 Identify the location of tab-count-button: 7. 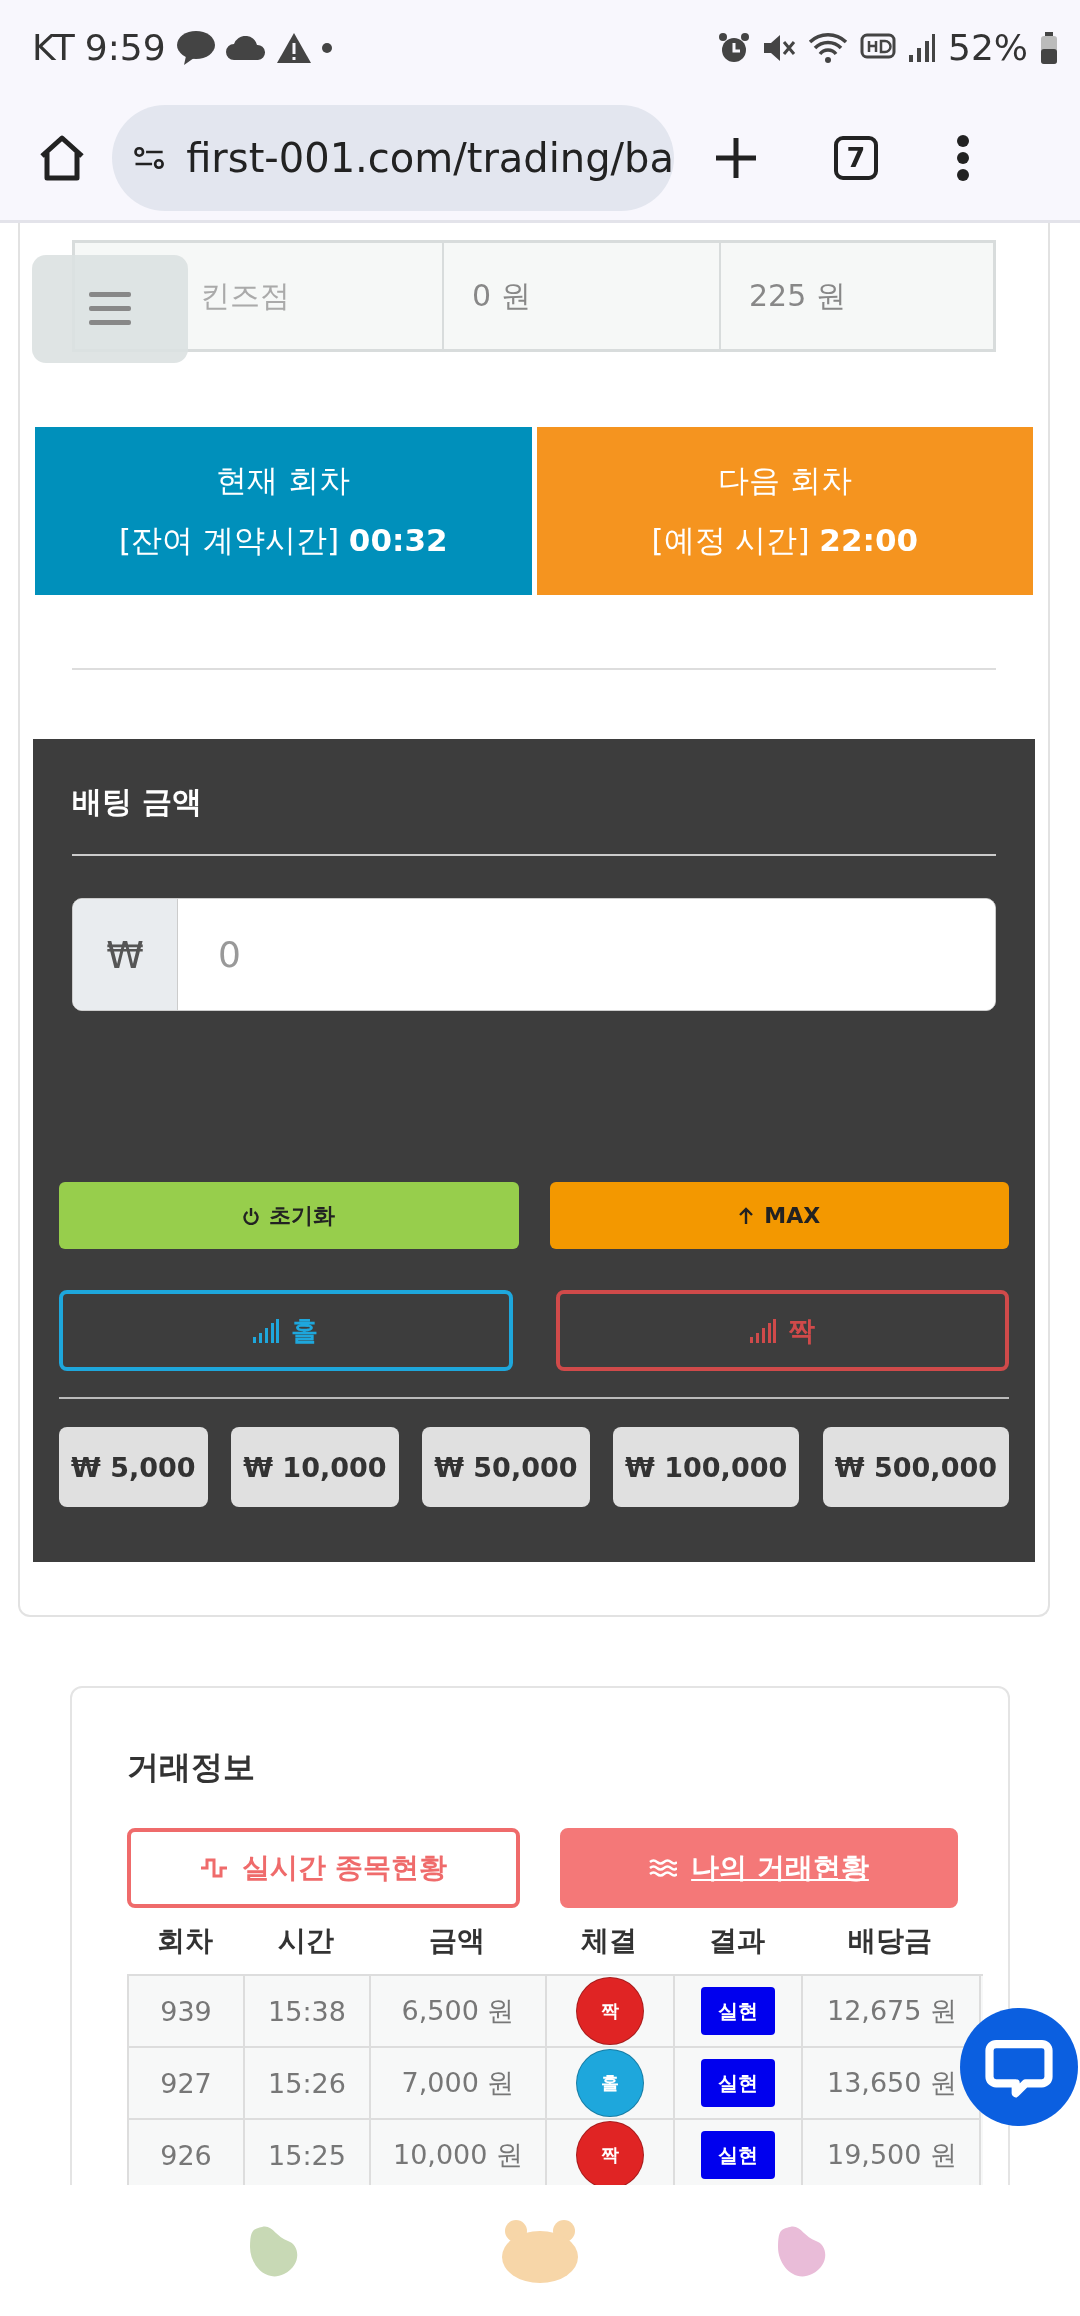
(856, 157).